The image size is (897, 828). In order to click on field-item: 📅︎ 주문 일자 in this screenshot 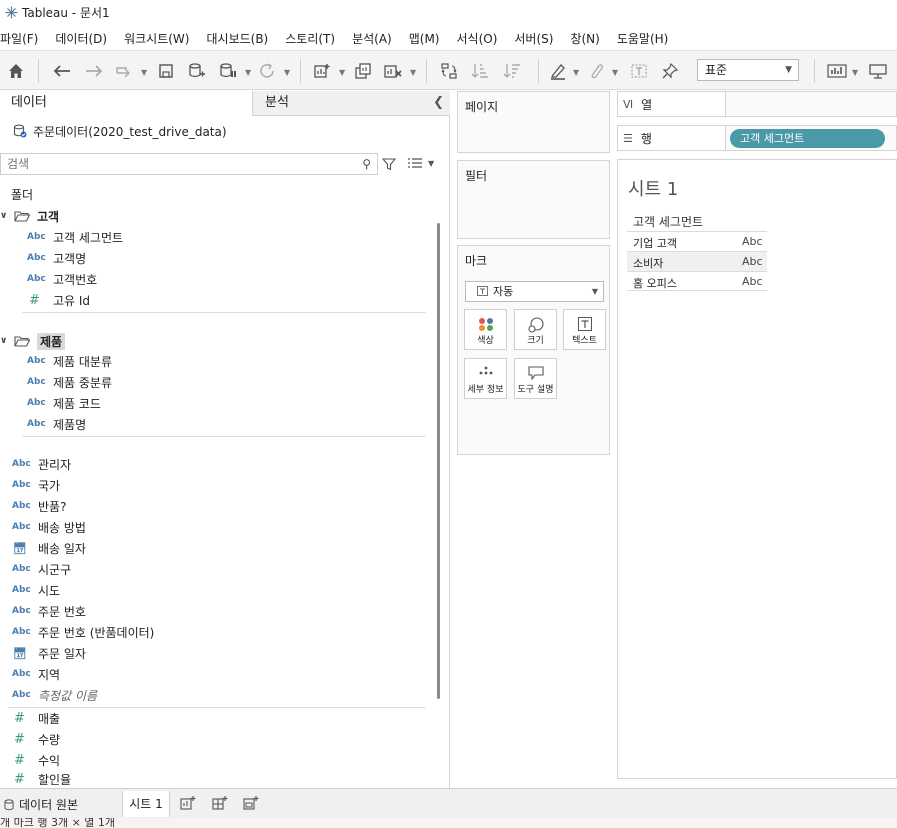, I will do `click(49, 653)`.